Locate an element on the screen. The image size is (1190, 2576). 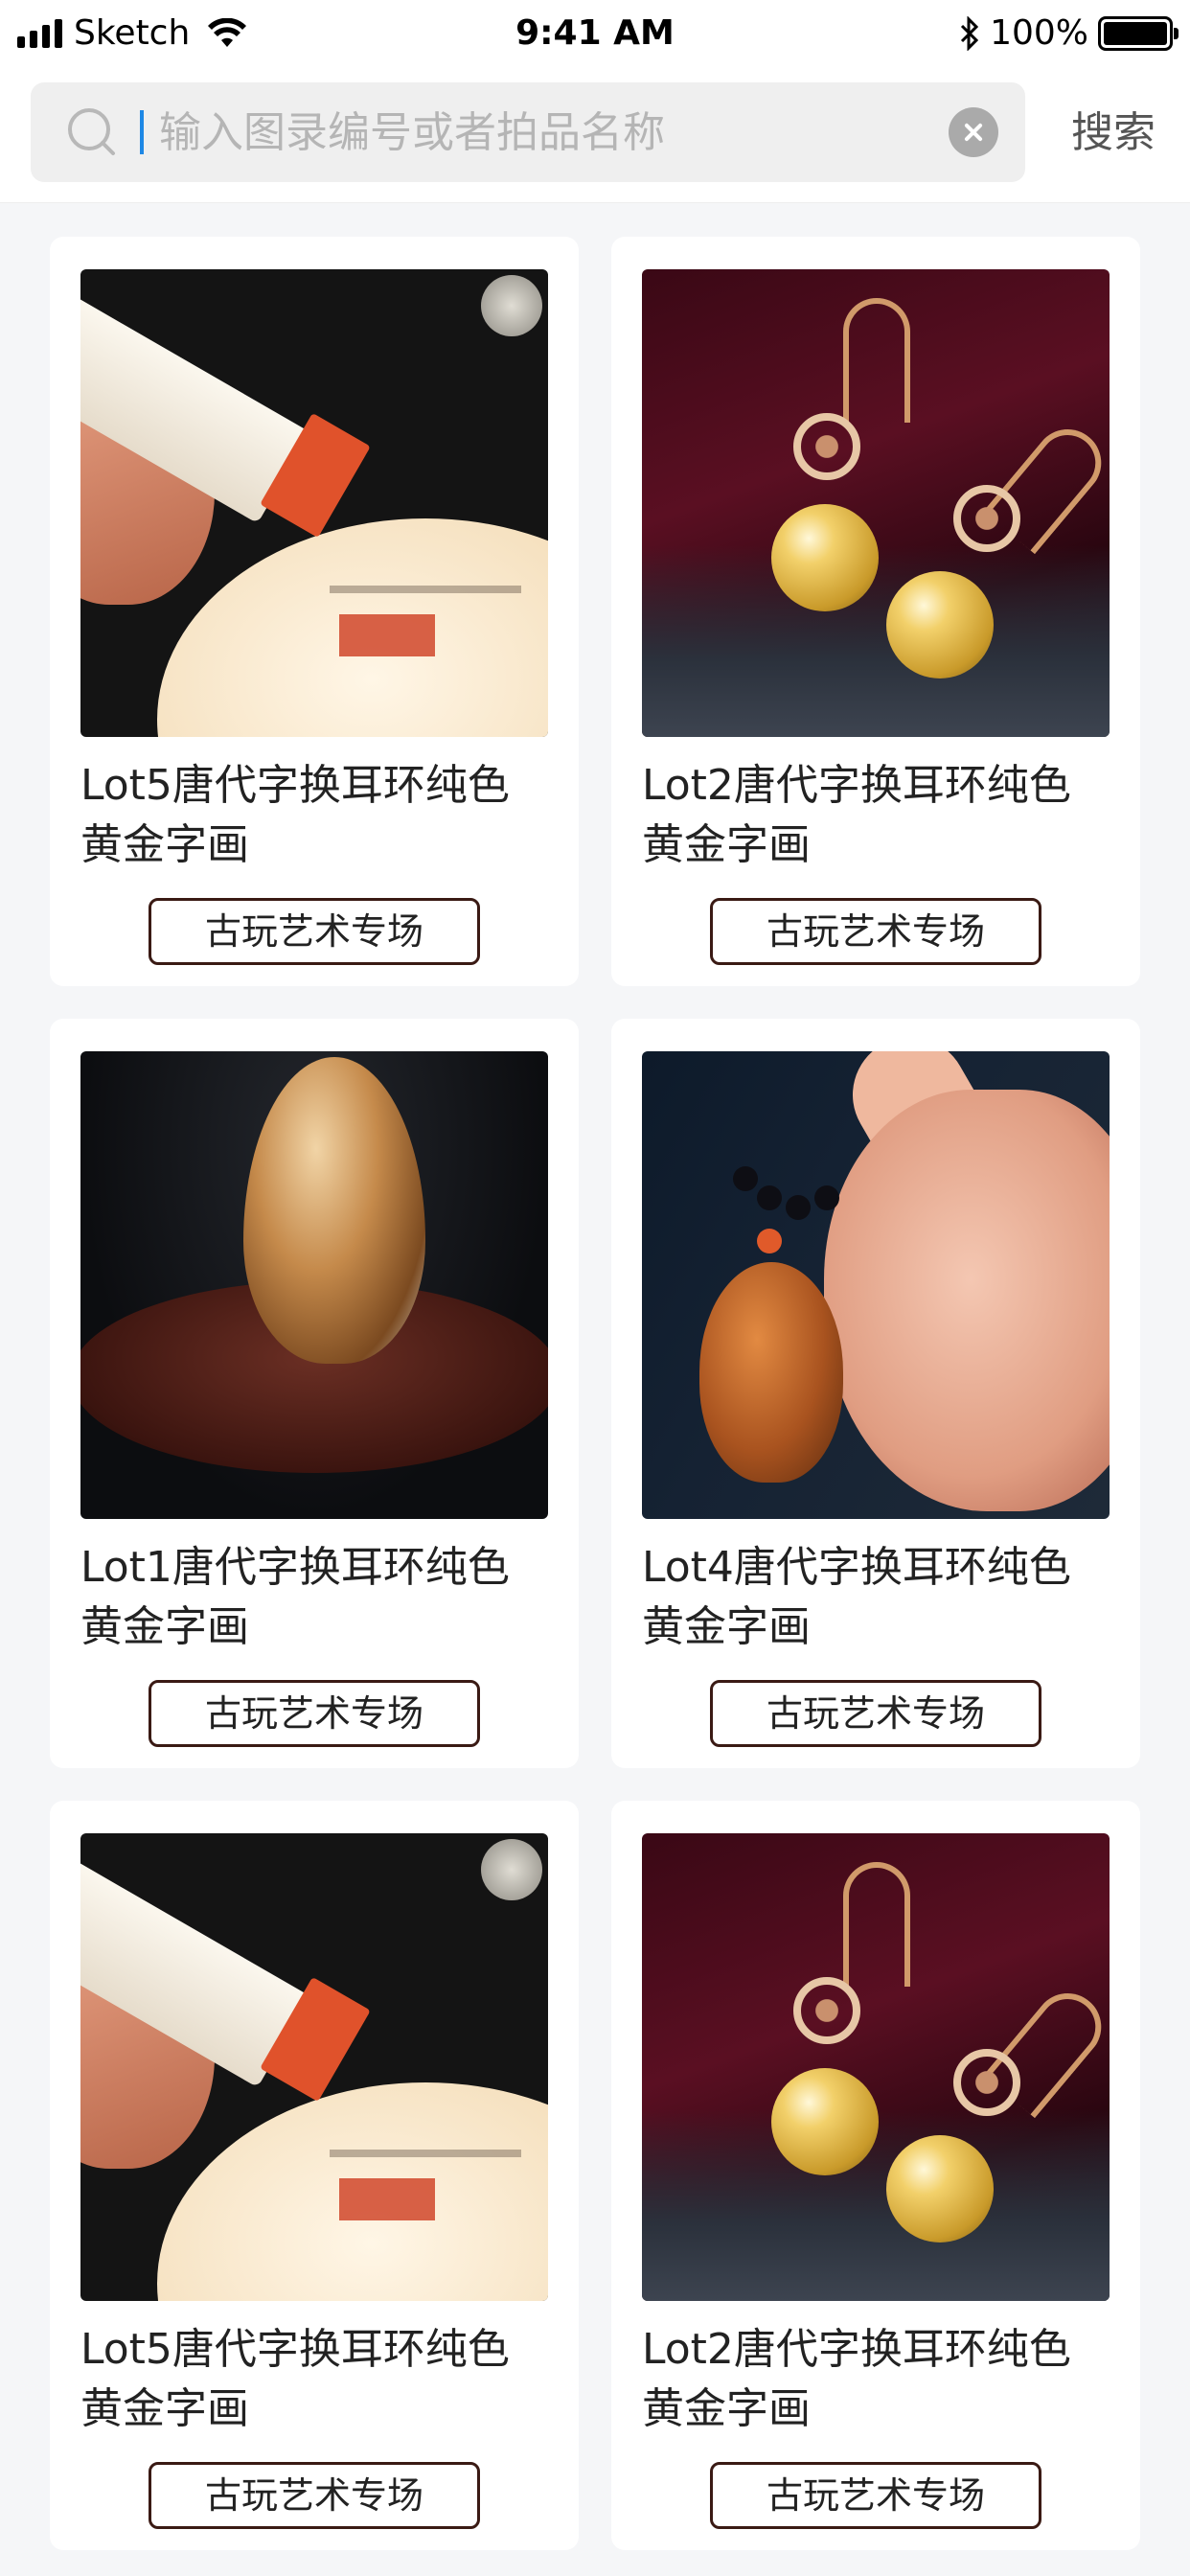
bluetooth-icon is located at coordinates (970, 33).